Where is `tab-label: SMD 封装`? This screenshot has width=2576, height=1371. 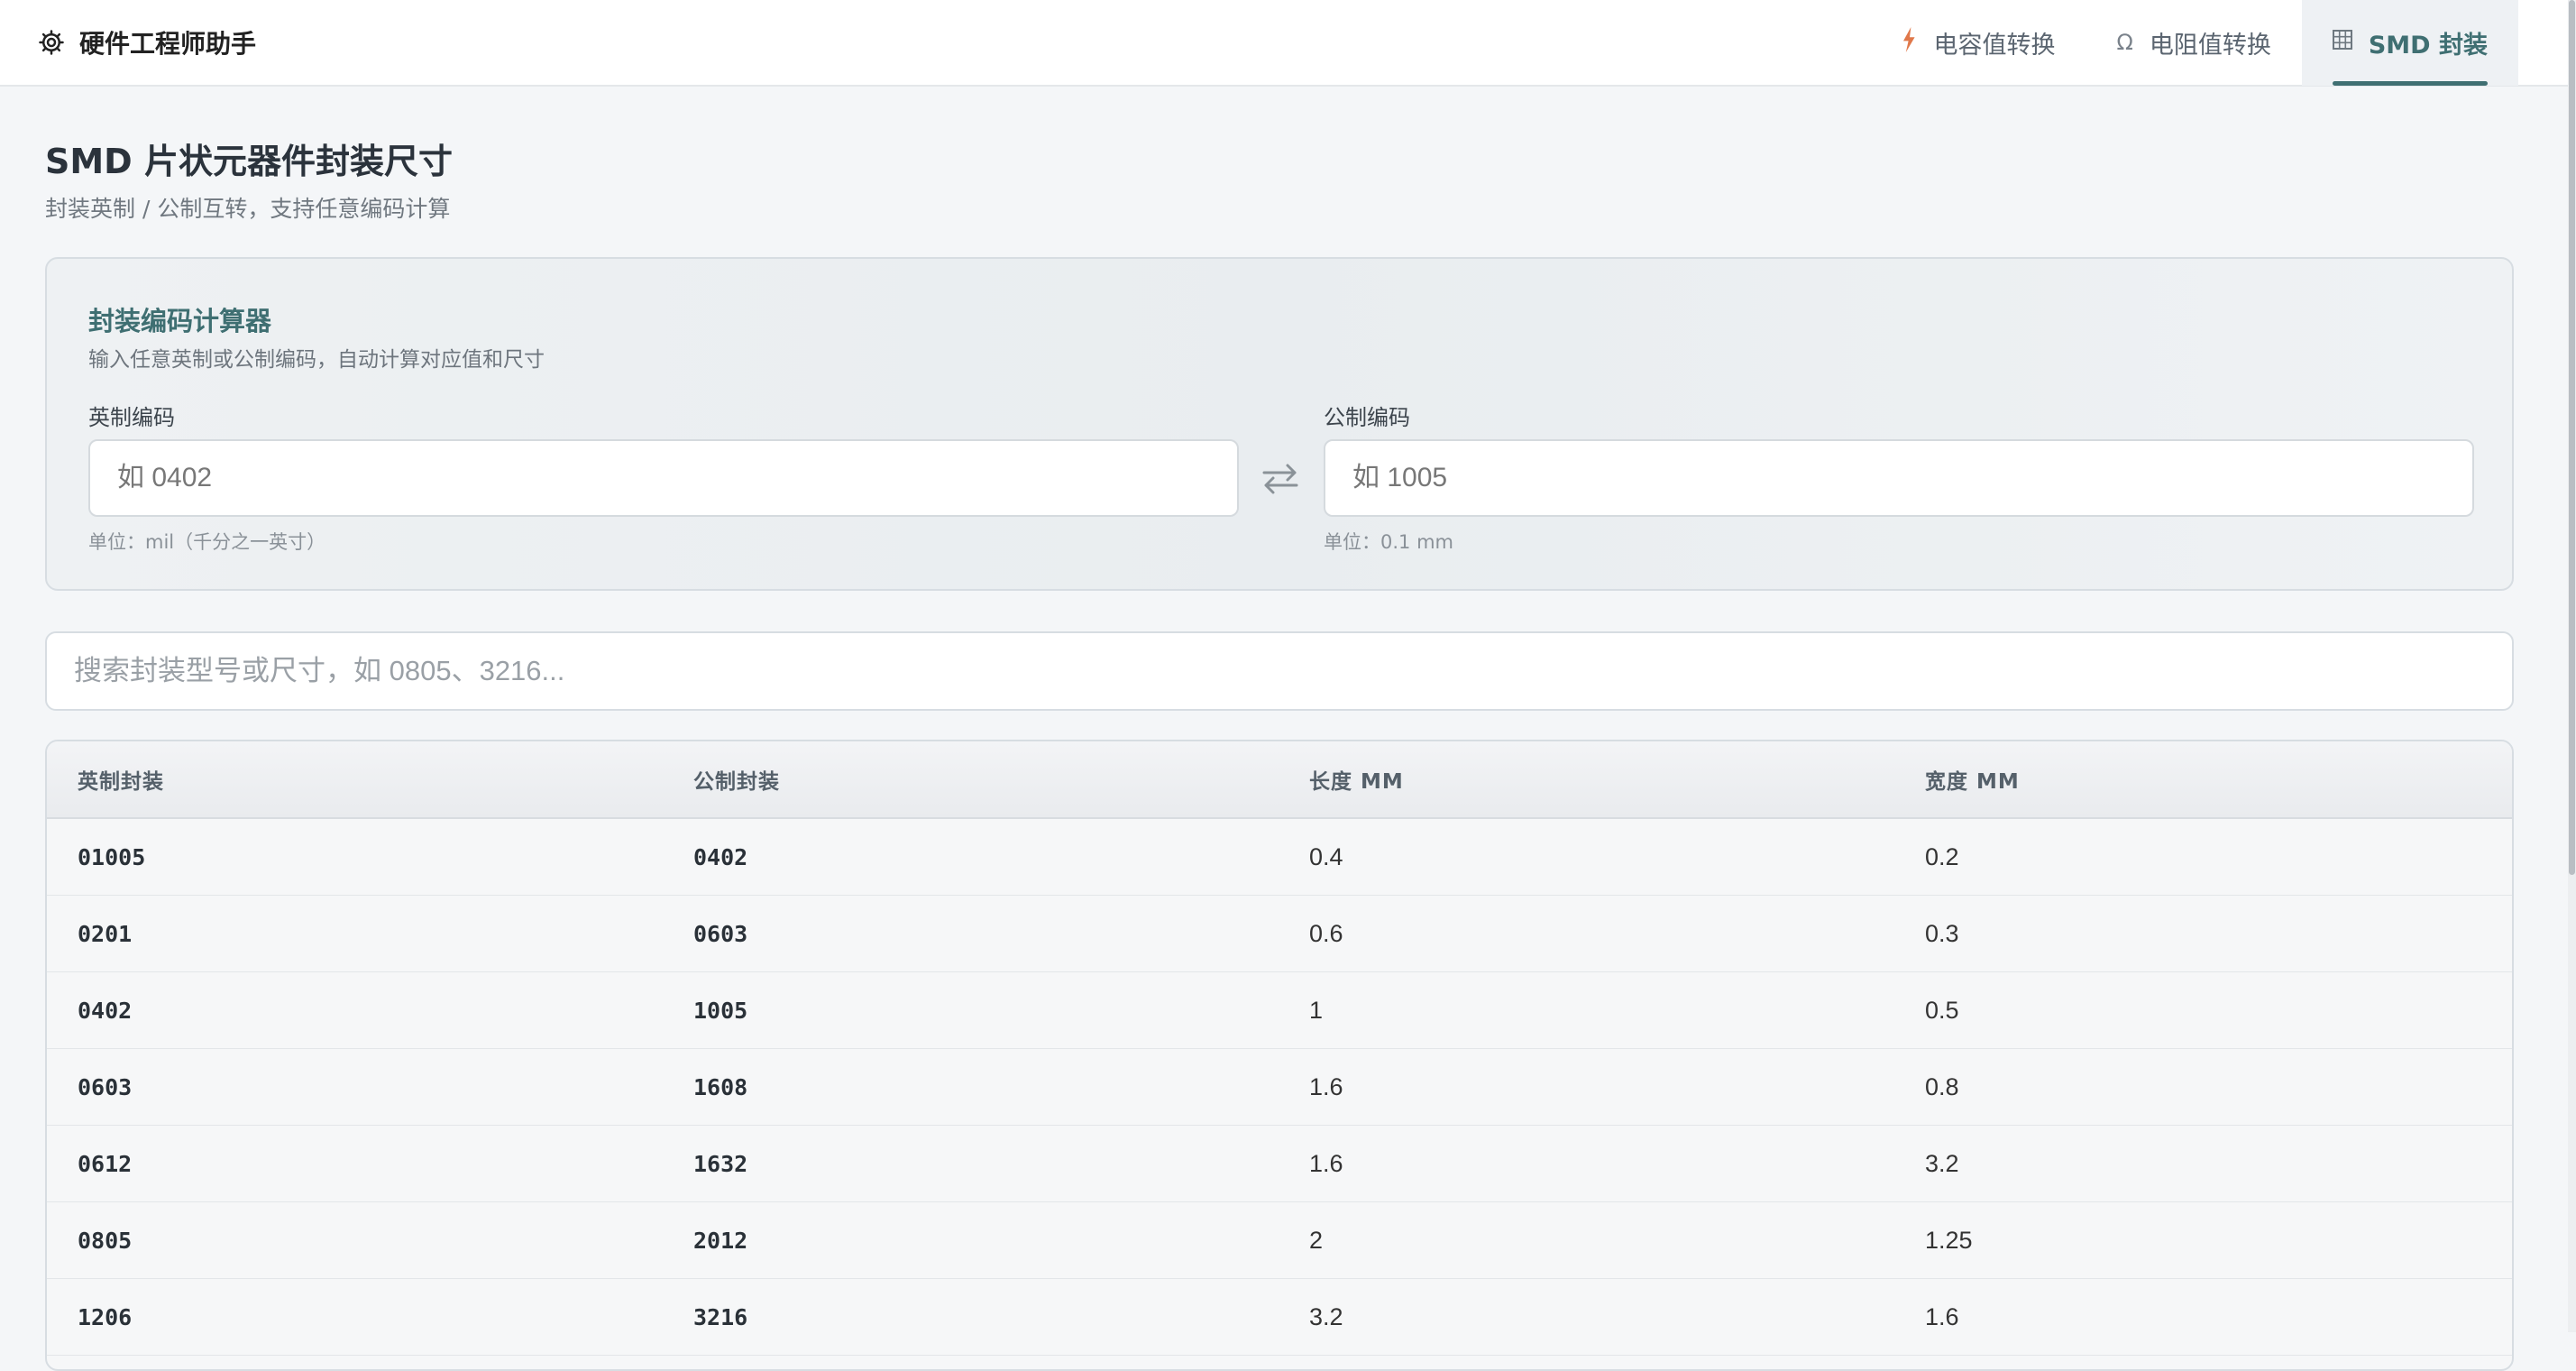 tab-label: SMD 封装 is located at coordinates (2428, 45).